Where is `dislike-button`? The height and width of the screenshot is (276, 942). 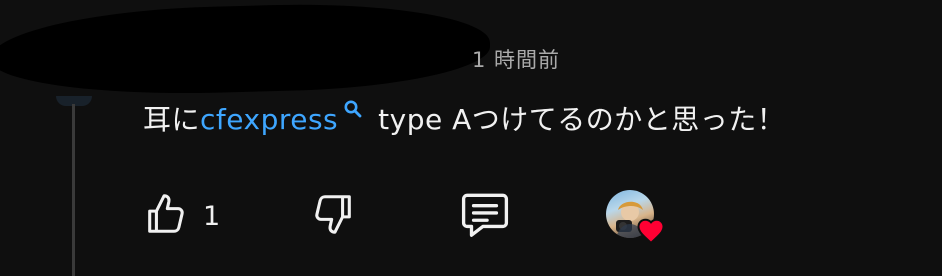 dislike-button is located at coordinates (333, 216).